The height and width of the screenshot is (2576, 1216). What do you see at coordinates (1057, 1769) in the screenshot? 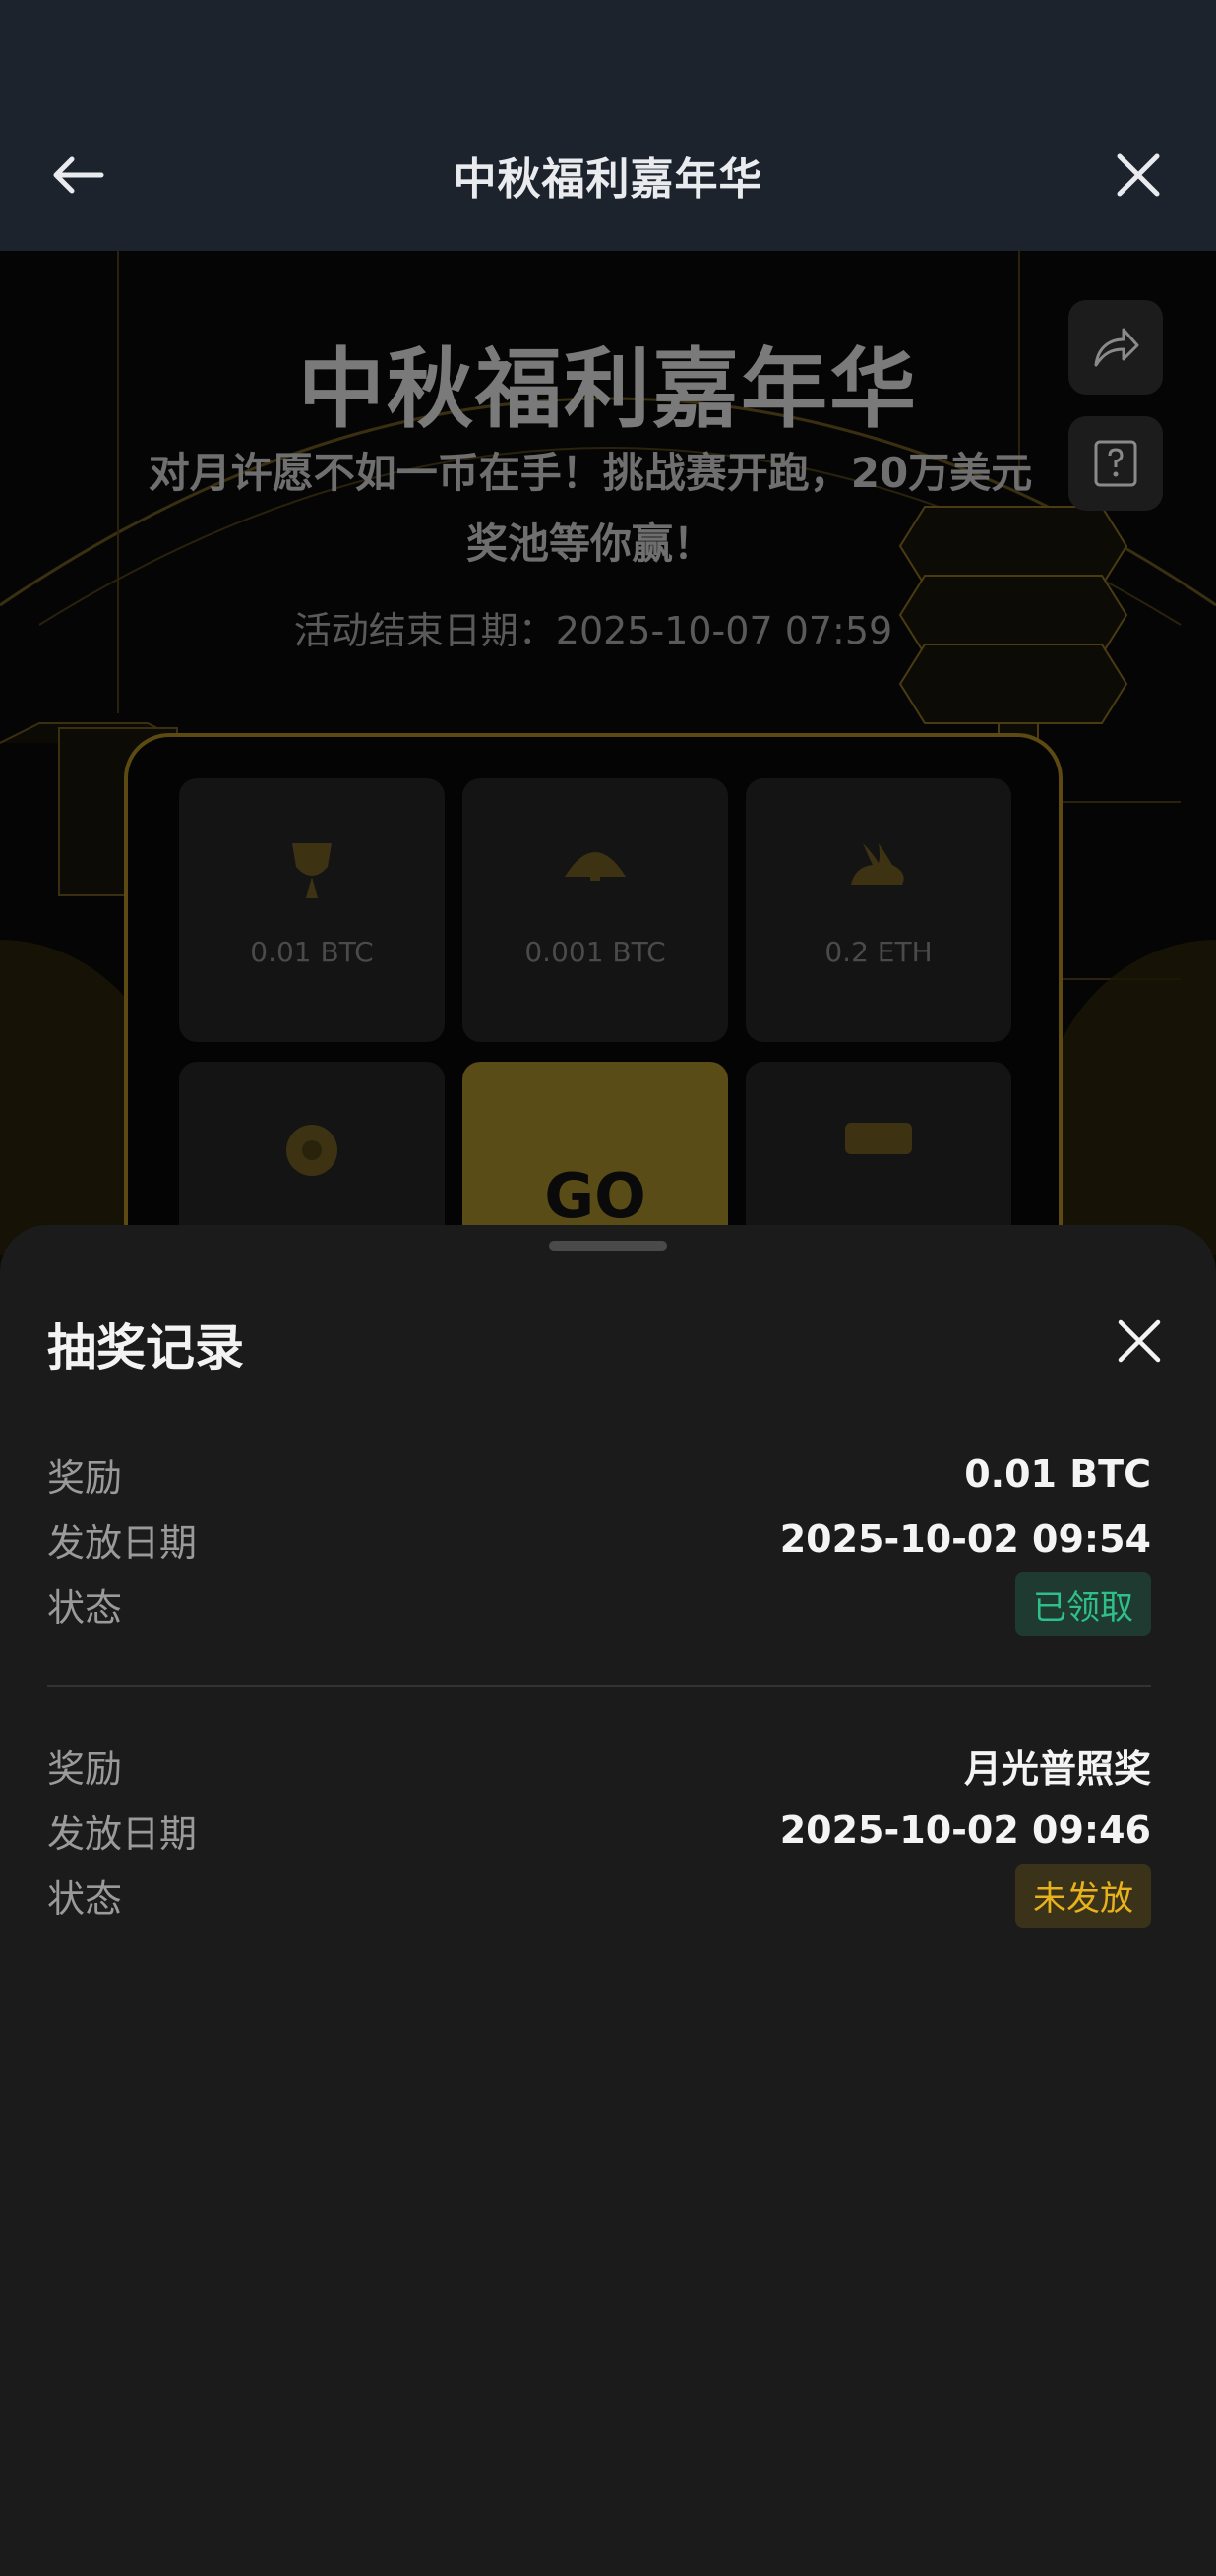
I see `reward-value: 月光普照奖` at bounding box center [1057, 1769].